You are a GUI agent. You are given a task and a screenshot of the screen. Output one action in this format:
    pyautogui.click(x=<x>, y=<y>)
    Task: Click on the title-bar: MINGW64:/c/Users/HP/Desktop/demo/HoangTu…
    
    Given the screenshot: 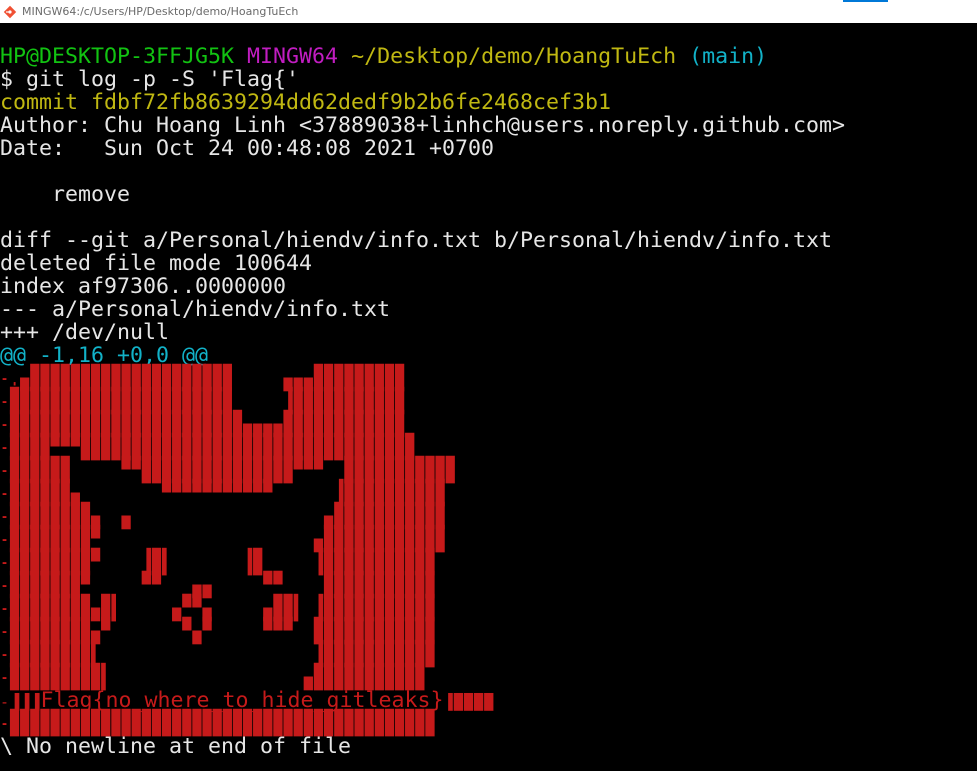 What is the action you would take?
    pyautogui.click(x=488, y=11)
    